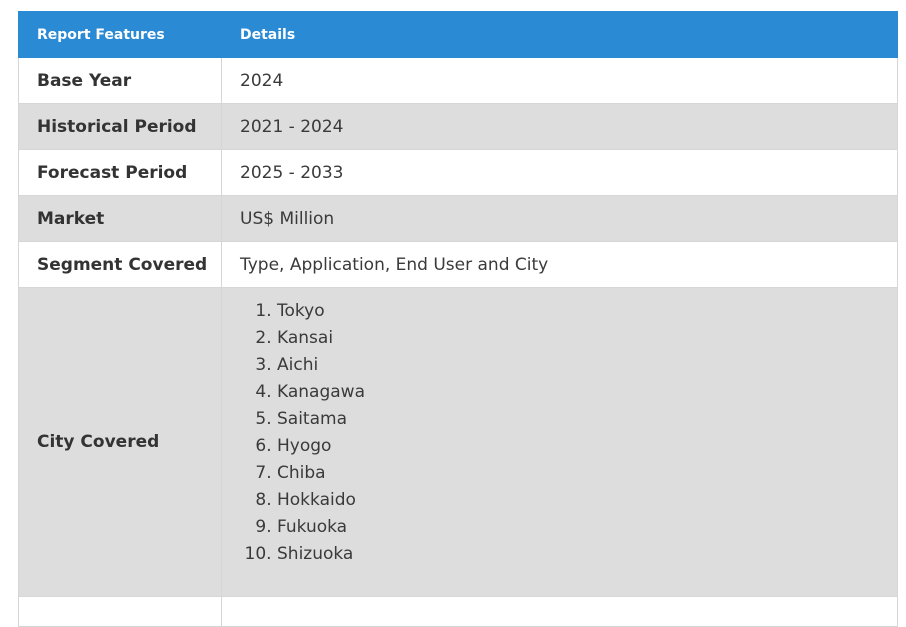  What do you see at coordinates (120, 264) in the screenshot?
I see `feature-cell: Segment Covered` at bounding box center [120, 264].